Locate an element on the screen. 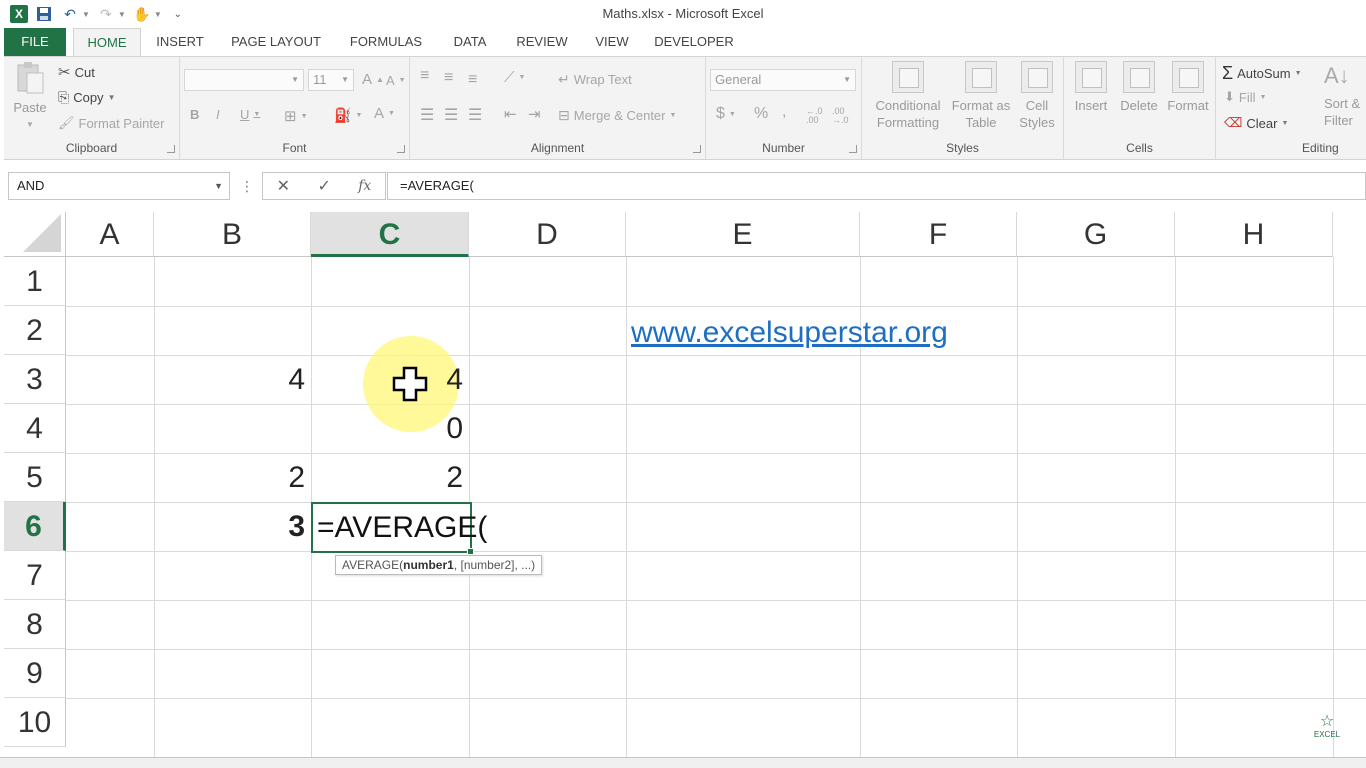  cell-c3: 4 is located at coordinates (390, 379).